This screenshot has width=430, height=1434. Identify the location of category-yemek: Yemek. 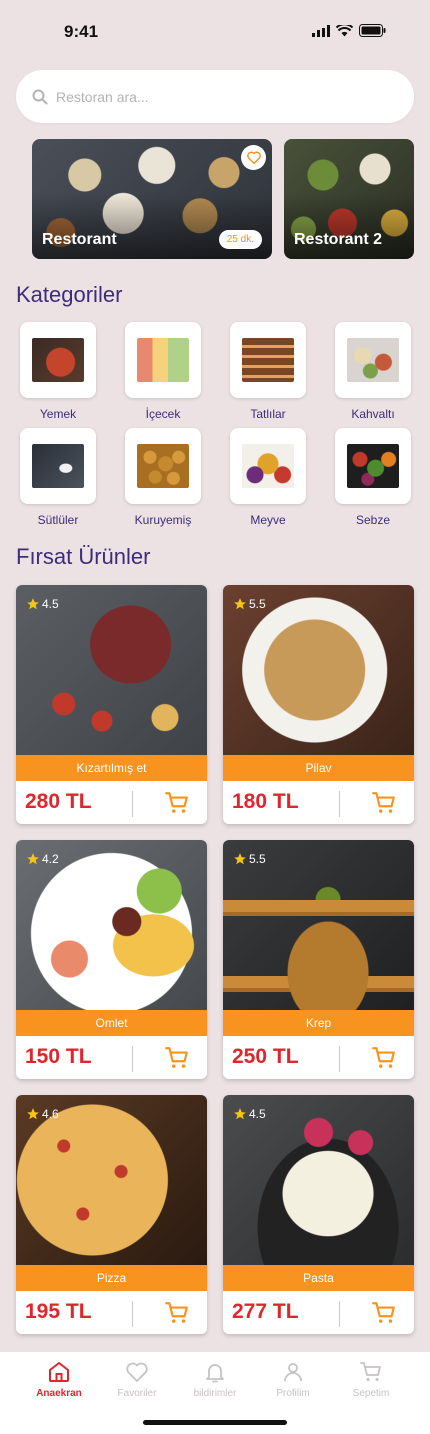
(58, 371).